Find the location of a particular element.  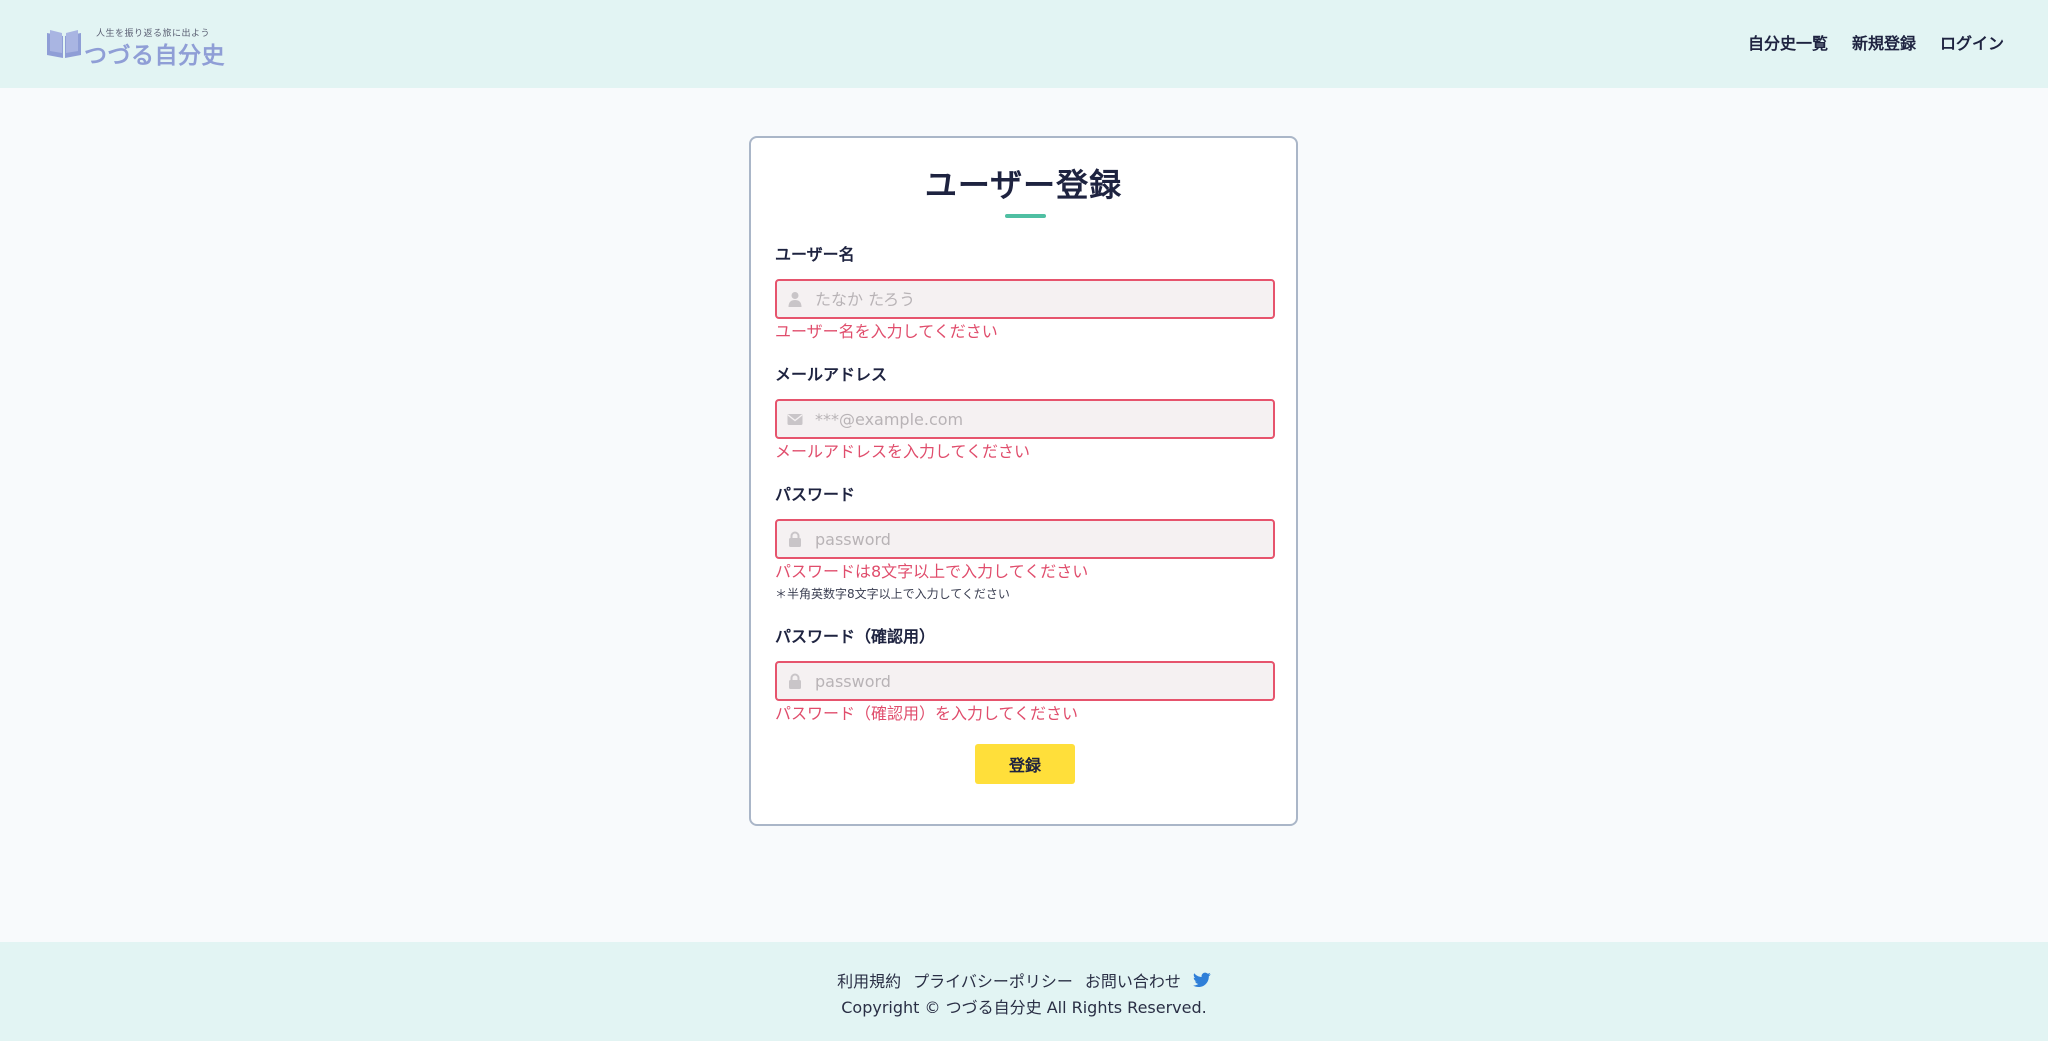

password-confirm-field-group: パスワード（確認用） パスワード（確認用）を入力してください is located at coordinates (1025, 675).